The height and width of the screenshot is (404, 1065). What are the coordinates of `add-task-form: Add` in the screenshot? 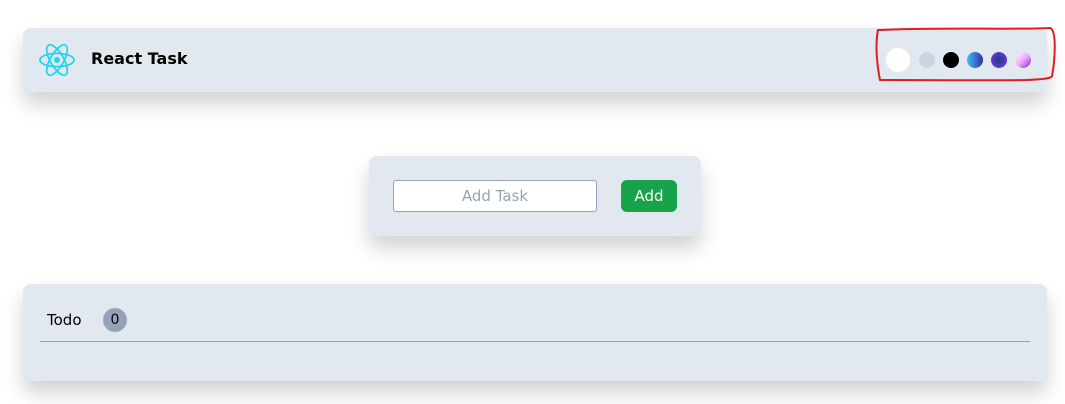 It's located at (535, 196).